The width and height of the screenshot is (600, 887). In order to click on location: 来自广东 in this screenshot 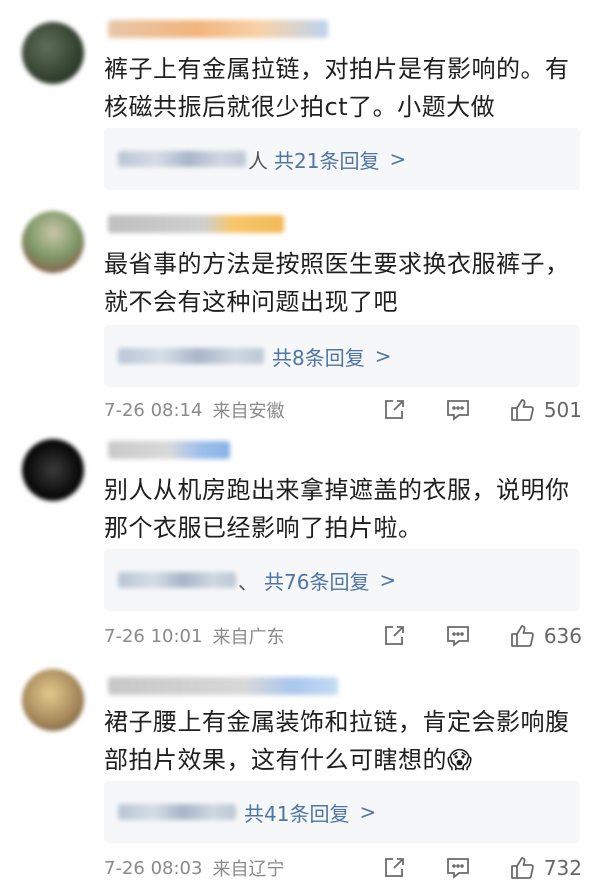, I will do `click(248, 637)`.